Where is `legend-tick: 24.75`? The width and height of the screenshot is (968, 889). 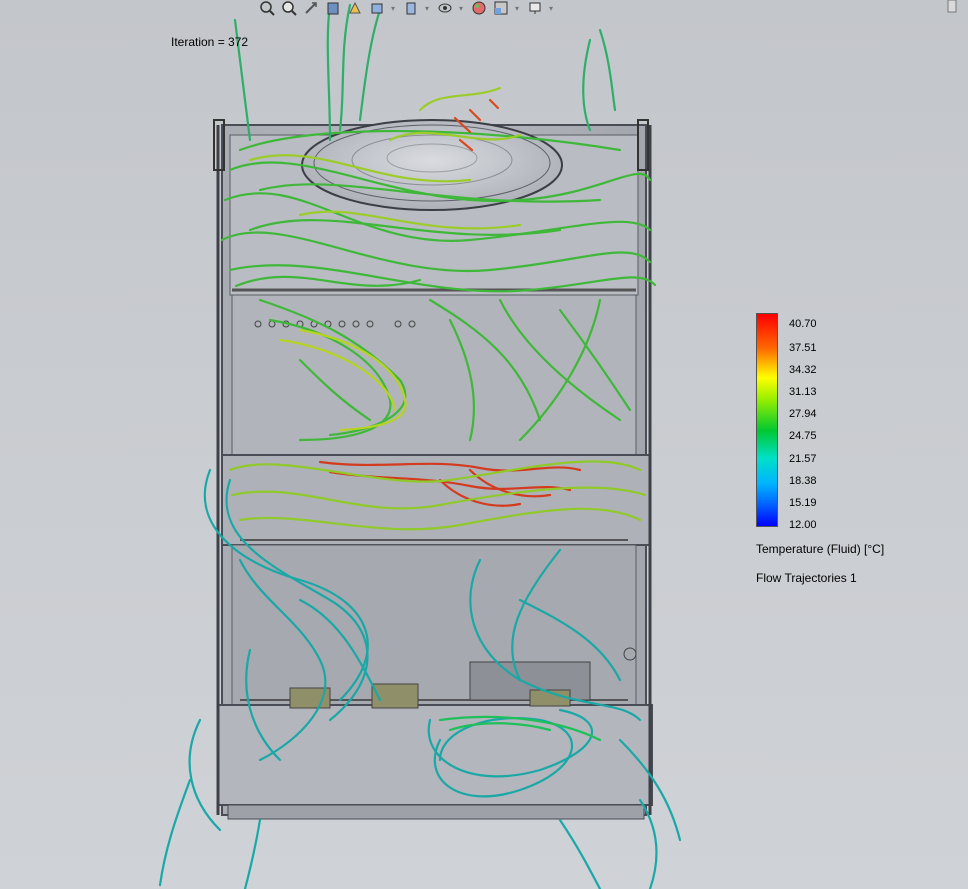
legend-tick: 24.75 is located at coordinates (803, 436).